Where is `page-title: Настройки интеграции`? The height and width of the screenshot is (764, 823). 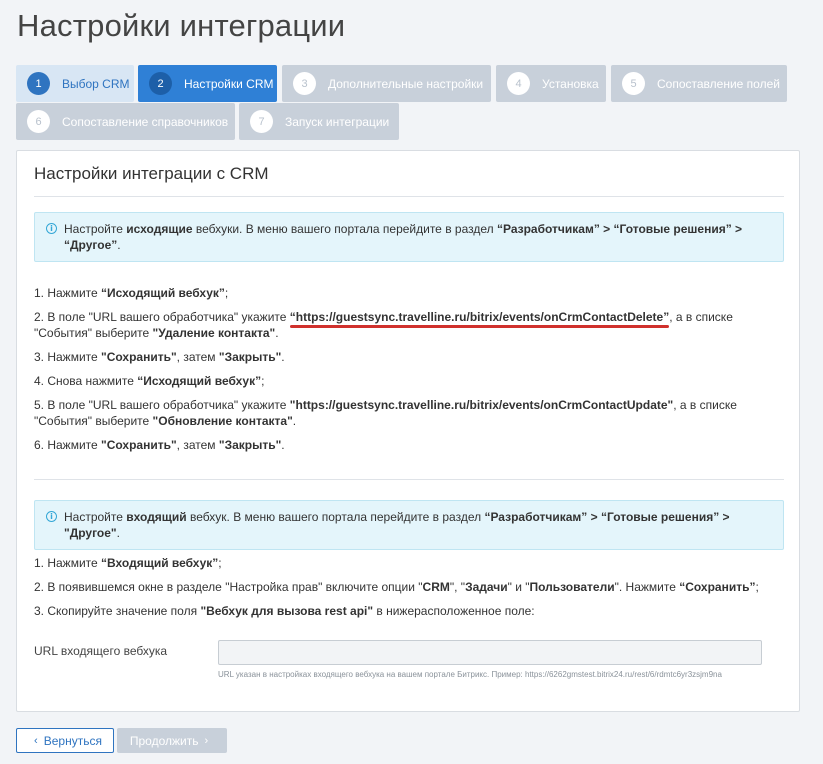 page-title: Настройки интеграции is located at coordinates (181, 25).